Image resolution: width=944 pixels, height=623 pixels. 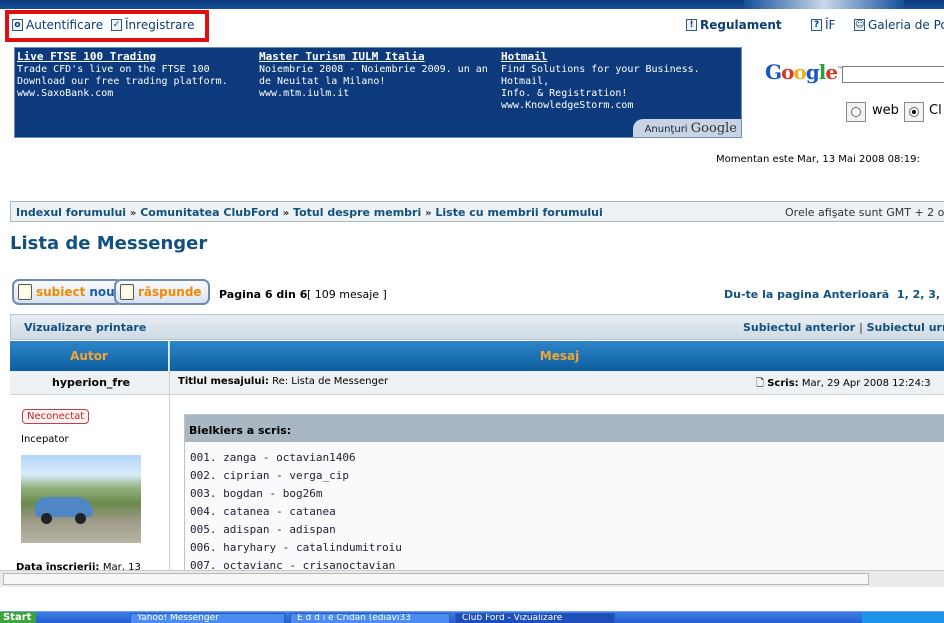 What do you see at coordinates (564, 428) in the screenshot?
I see `quote-header: Bielkiers a scris:` at bounding box center [564, 428].